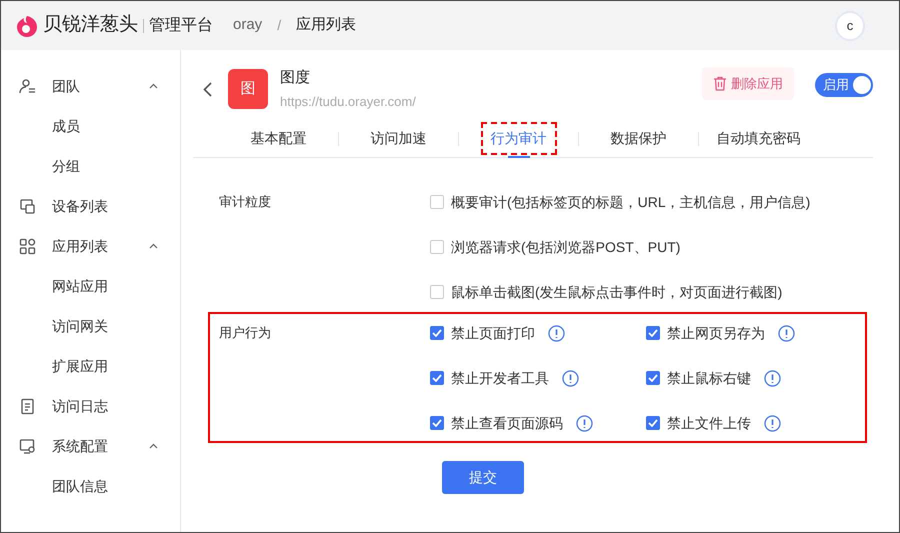 The image size is (900, 533). I want to click on sidebar-subitem: 网站应用, so click(90, 286).